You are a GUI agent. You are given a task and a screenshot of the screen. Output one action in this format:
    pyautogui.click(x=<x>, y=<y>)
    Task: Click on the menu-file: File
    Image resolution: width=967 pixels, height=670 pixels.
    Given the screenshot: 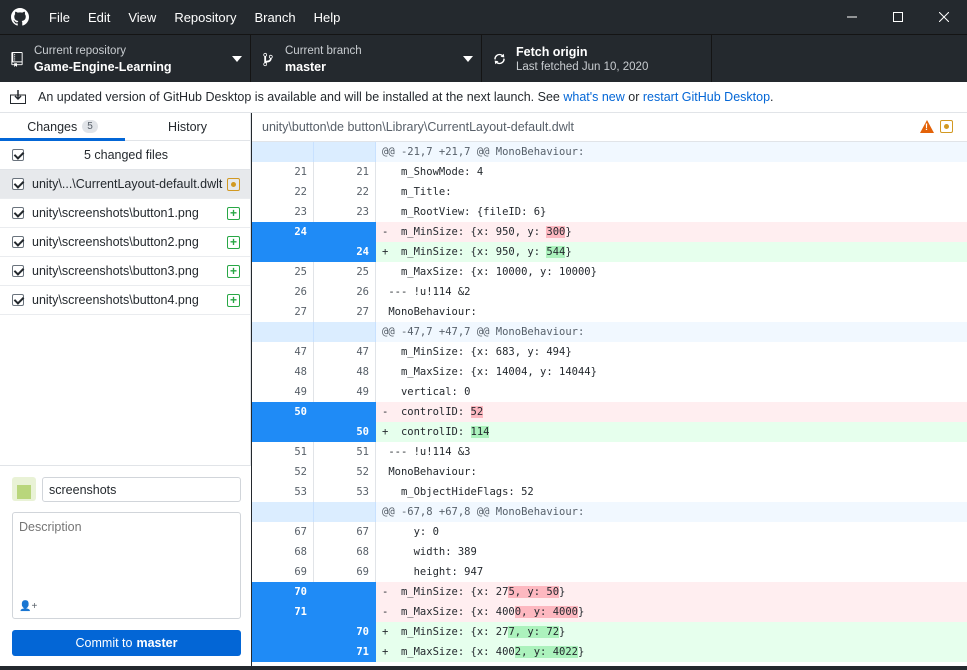 What is the action you would take?
    pyautogui.click(x=59, y=17)
    